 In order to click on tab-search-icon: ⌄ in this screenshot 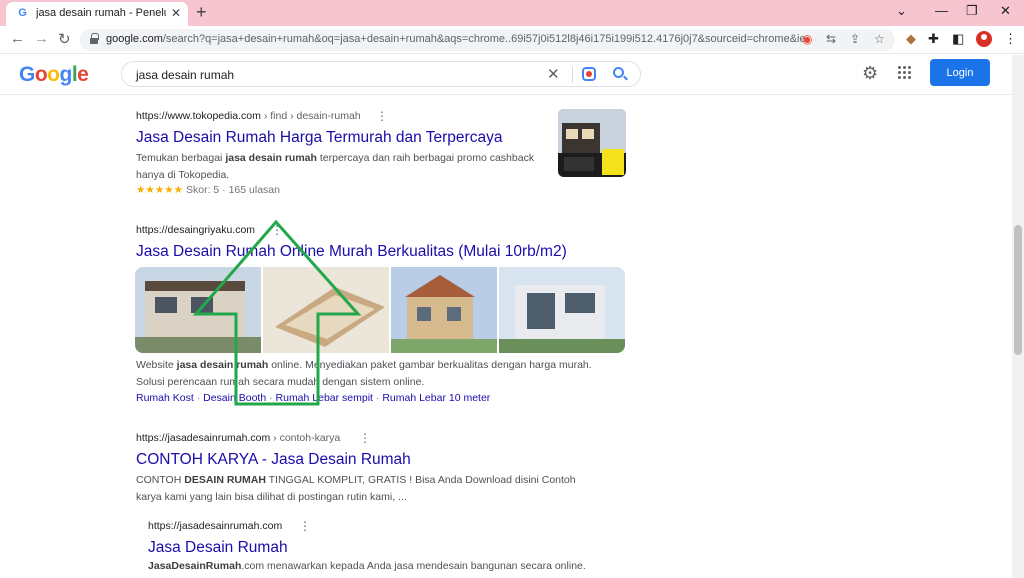, I will do `click(901, 11)`.